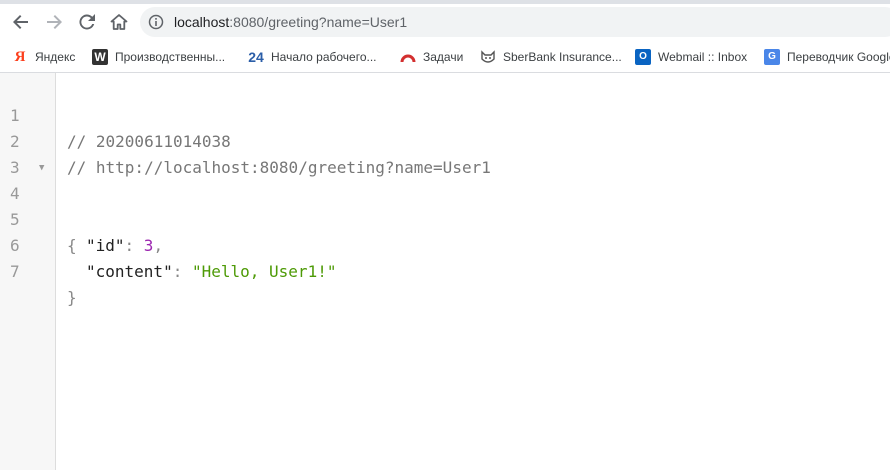  What do you see at coordinates (41, 168) in the screenshot?
I see `fold-toggle-icon: ▼` at bounding box center [41, 168].